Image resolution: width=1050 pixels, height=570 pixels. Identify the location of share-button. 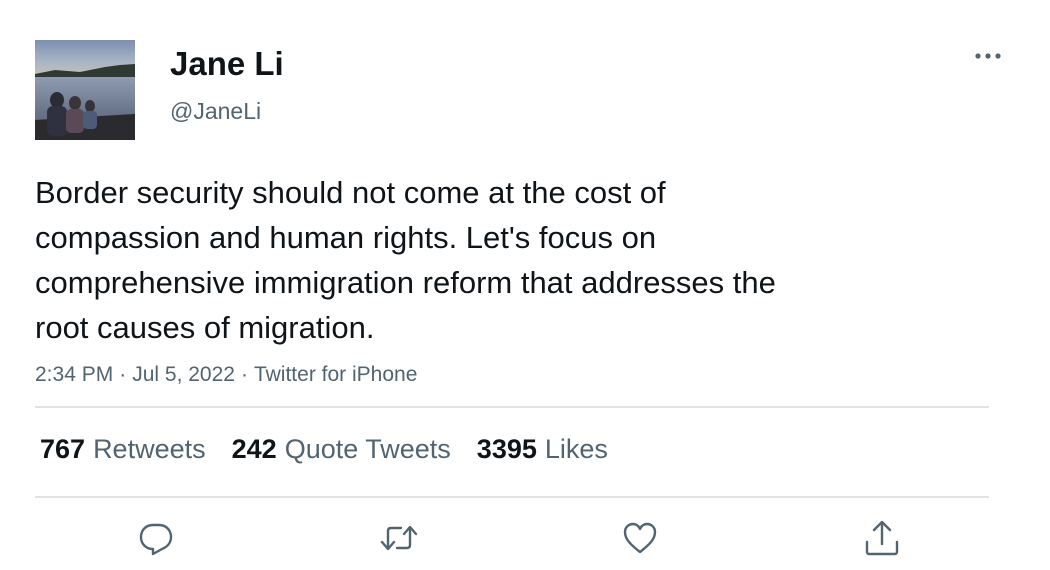
(882, 538).